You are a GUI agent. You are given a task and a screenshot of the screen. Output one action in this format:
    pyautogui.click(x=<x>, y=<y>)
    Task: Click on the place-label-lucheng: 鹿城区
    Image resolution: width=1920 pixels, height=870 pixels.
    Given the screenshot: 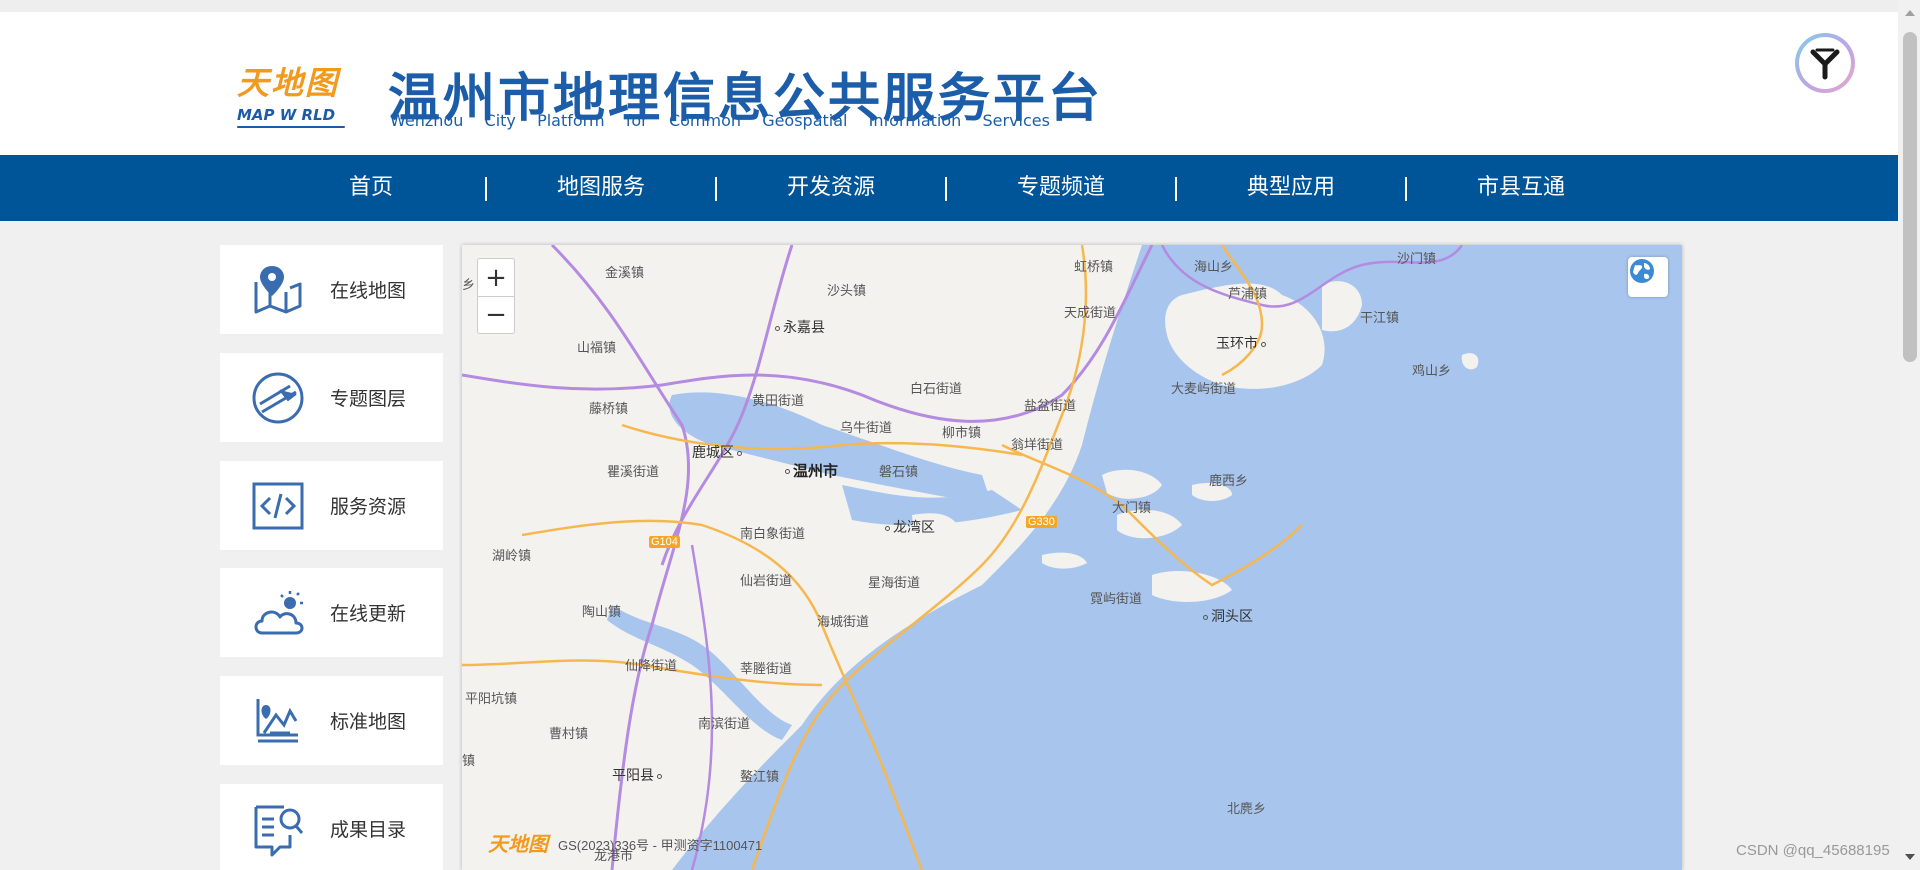 What is the action you would take?
    pyautogui.click(x=718, y=452)
    